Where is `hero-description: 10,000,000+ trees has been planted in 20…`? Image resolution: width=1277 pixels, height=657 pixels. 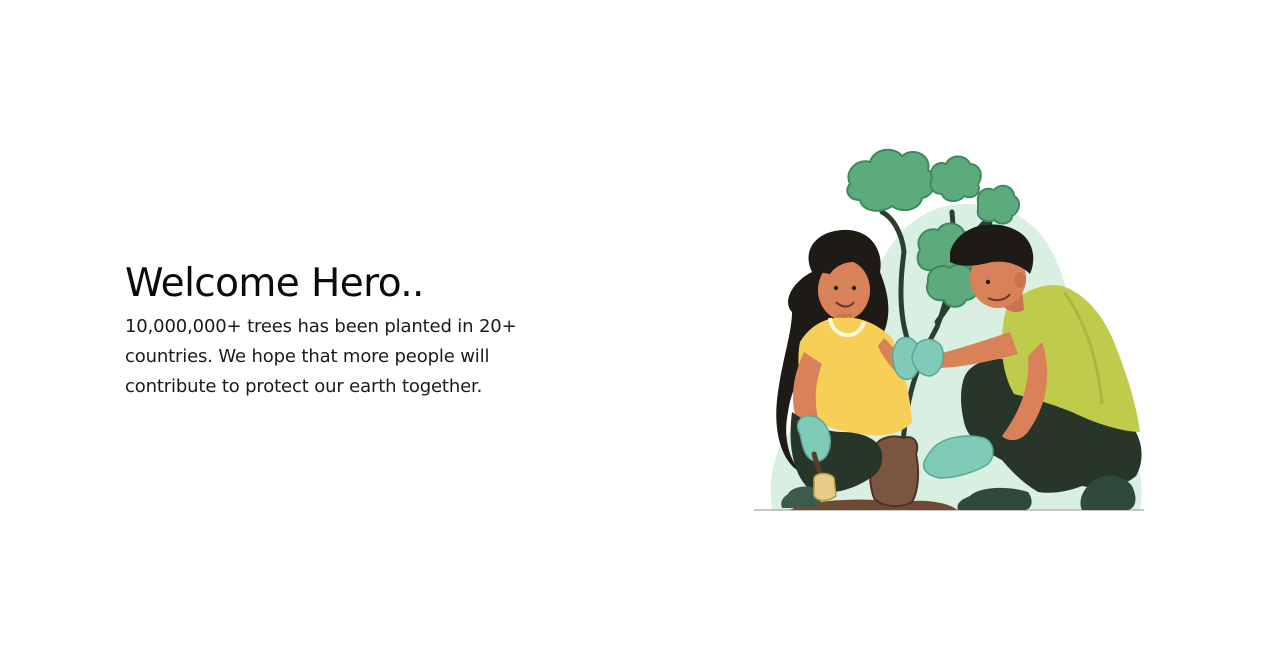
hero-description: 10,000,000+ trees has been planted in 20… is located at coordinates (321, 356).